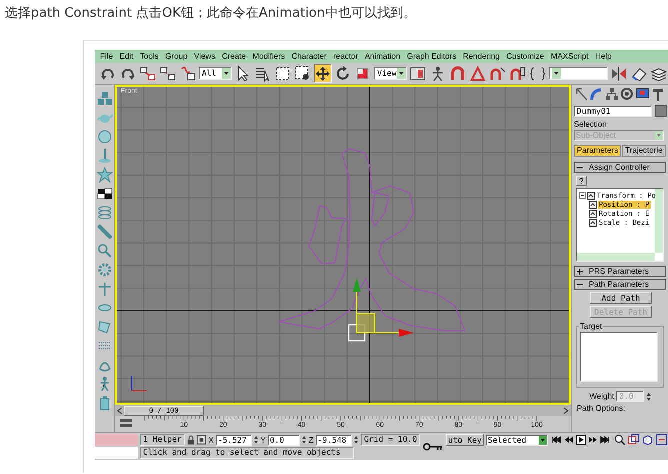  Describe the element at coordinates (581, 440) in the screenshot. I see `play-icon` at that location.